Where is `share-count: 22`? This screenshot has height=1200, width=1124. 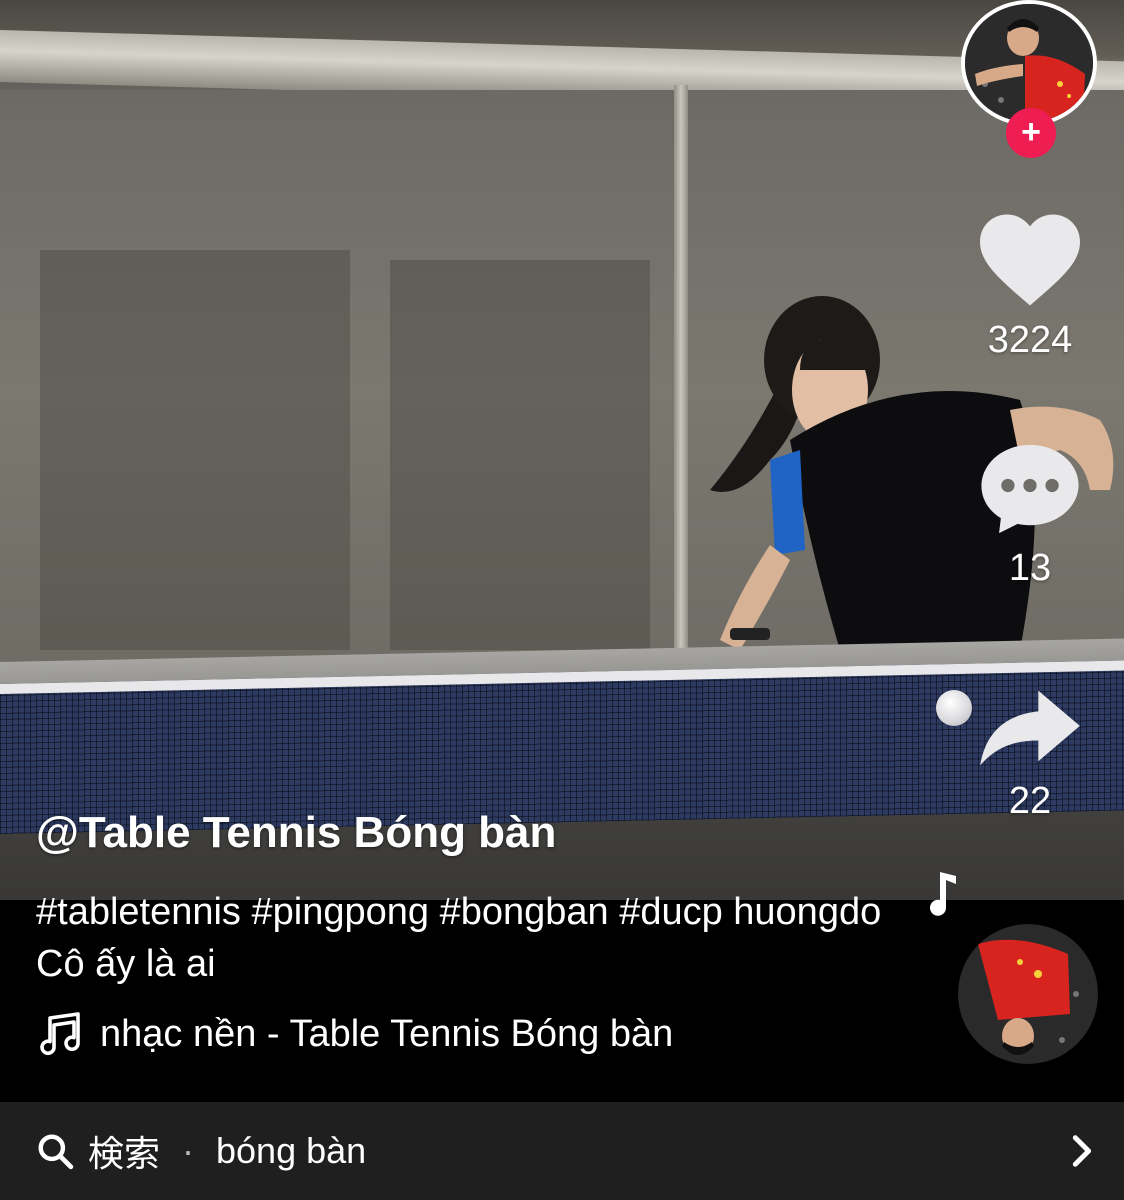 share-count: 22 is located at coordinates (1030, 801).